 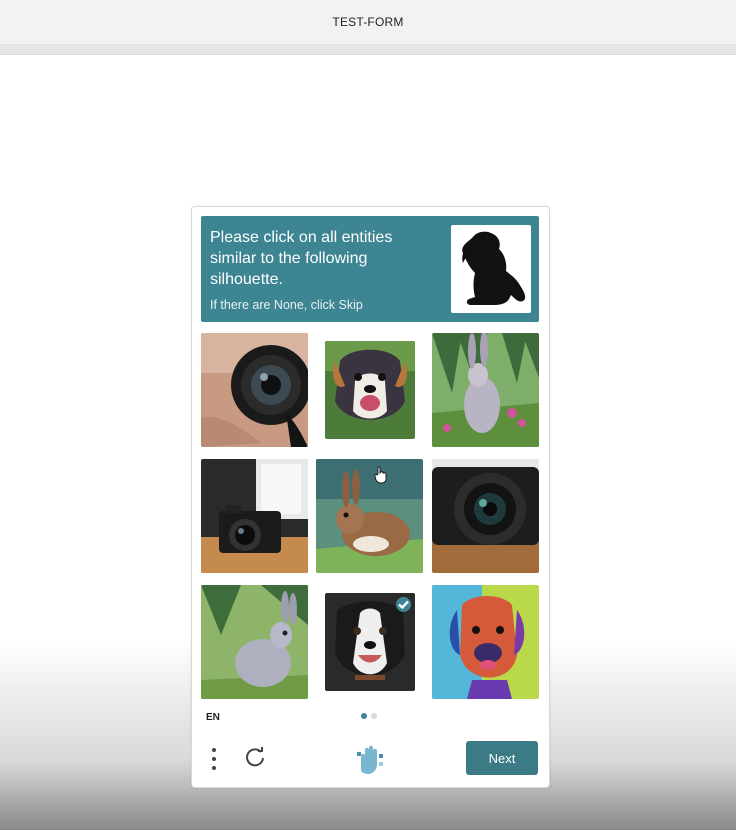 I want to click on dog-silhouette-icon, so click(x=491, y=269).